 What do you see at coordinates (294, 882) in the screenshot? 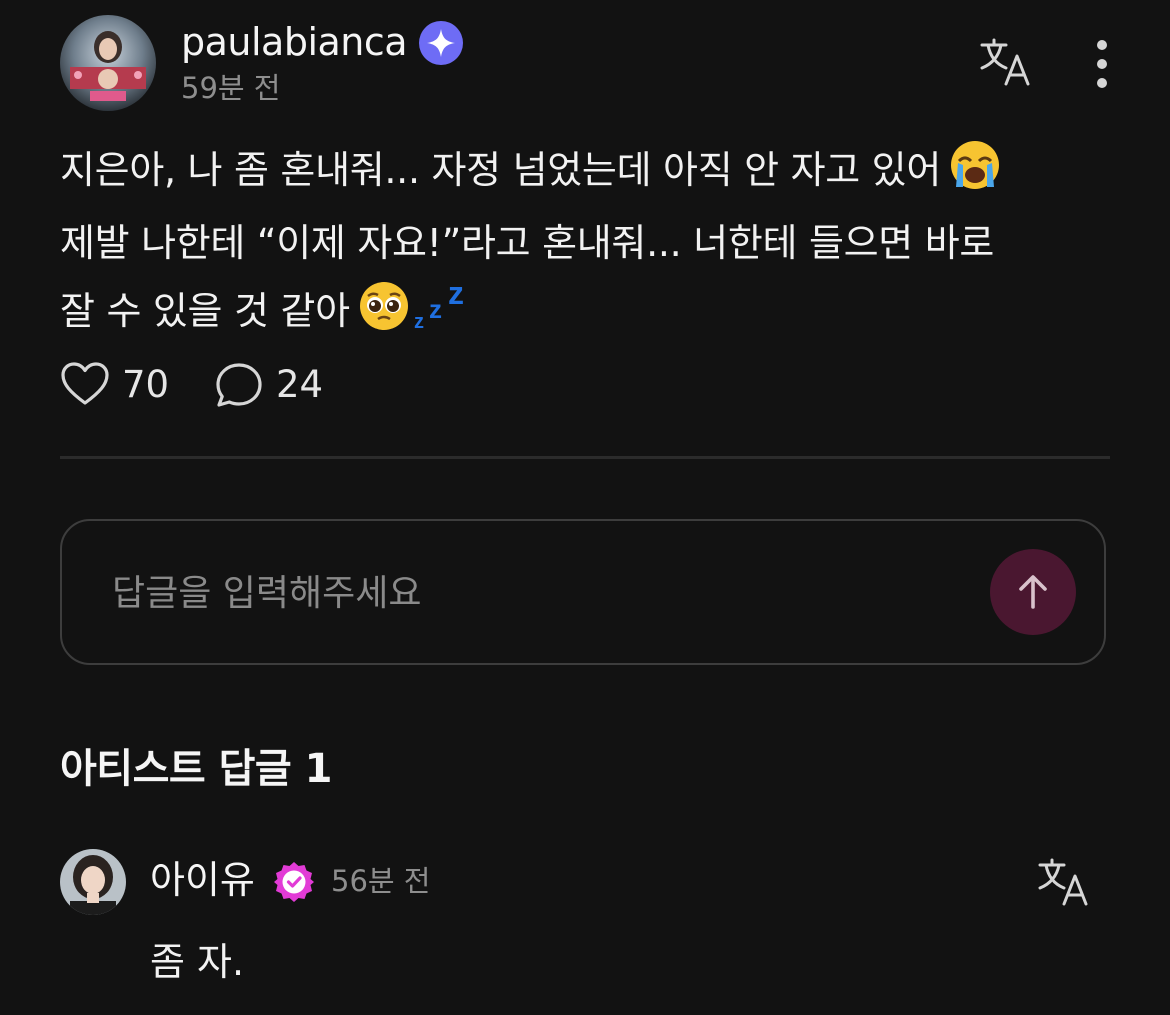
I see `check-verified-icon` at bounding box center [294, 882].